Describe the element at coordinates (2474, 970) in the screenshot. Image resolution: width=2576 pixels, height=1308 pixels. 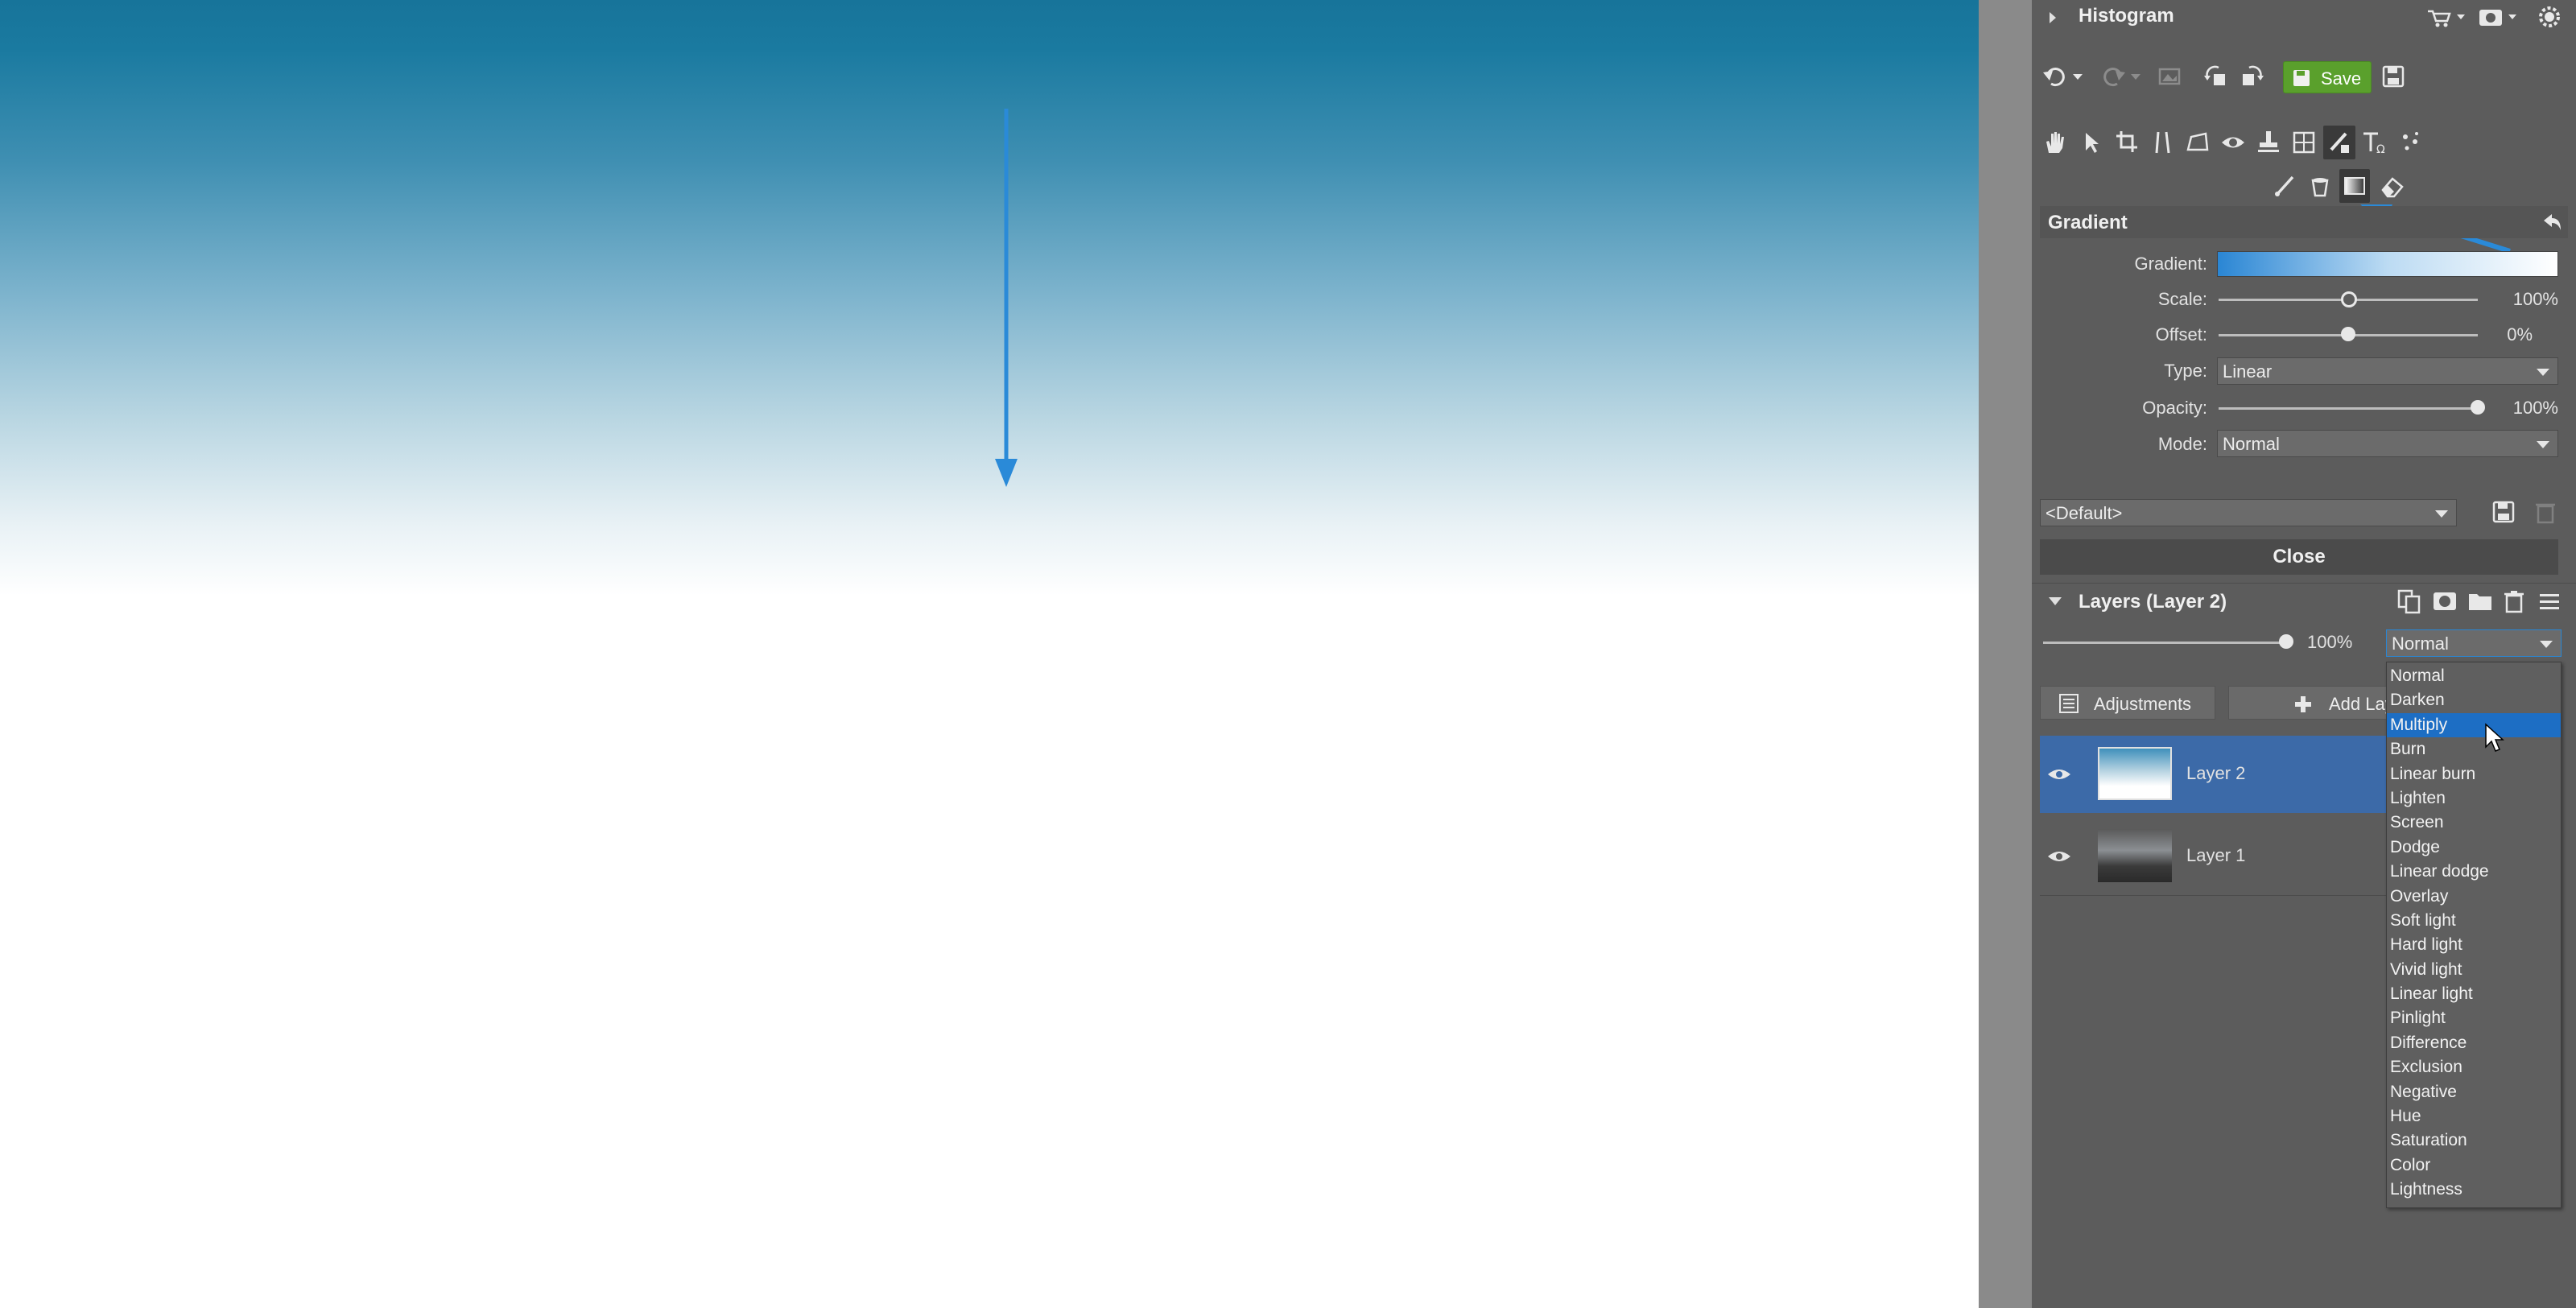
I see `dropdown-option: Vivid light` at that location.